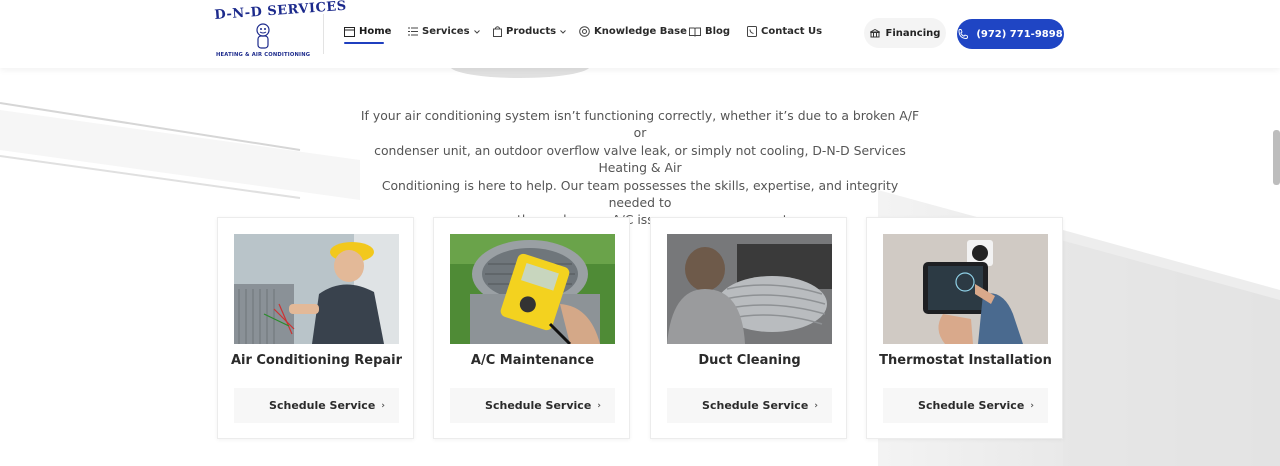  Describe the element at coordinates (532, 289) in the screenshot. I see `multimeter-ac-image` at that location.